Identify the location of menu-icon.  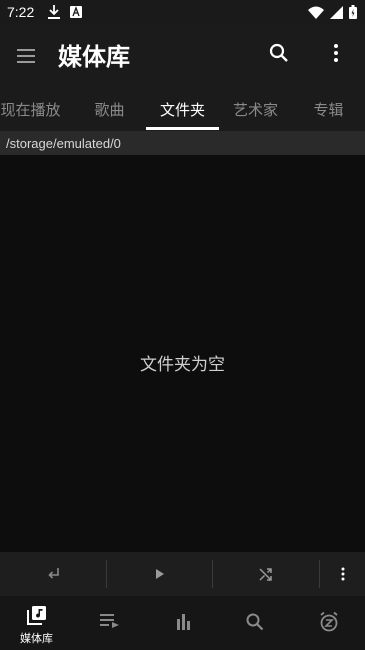
(27, 56).